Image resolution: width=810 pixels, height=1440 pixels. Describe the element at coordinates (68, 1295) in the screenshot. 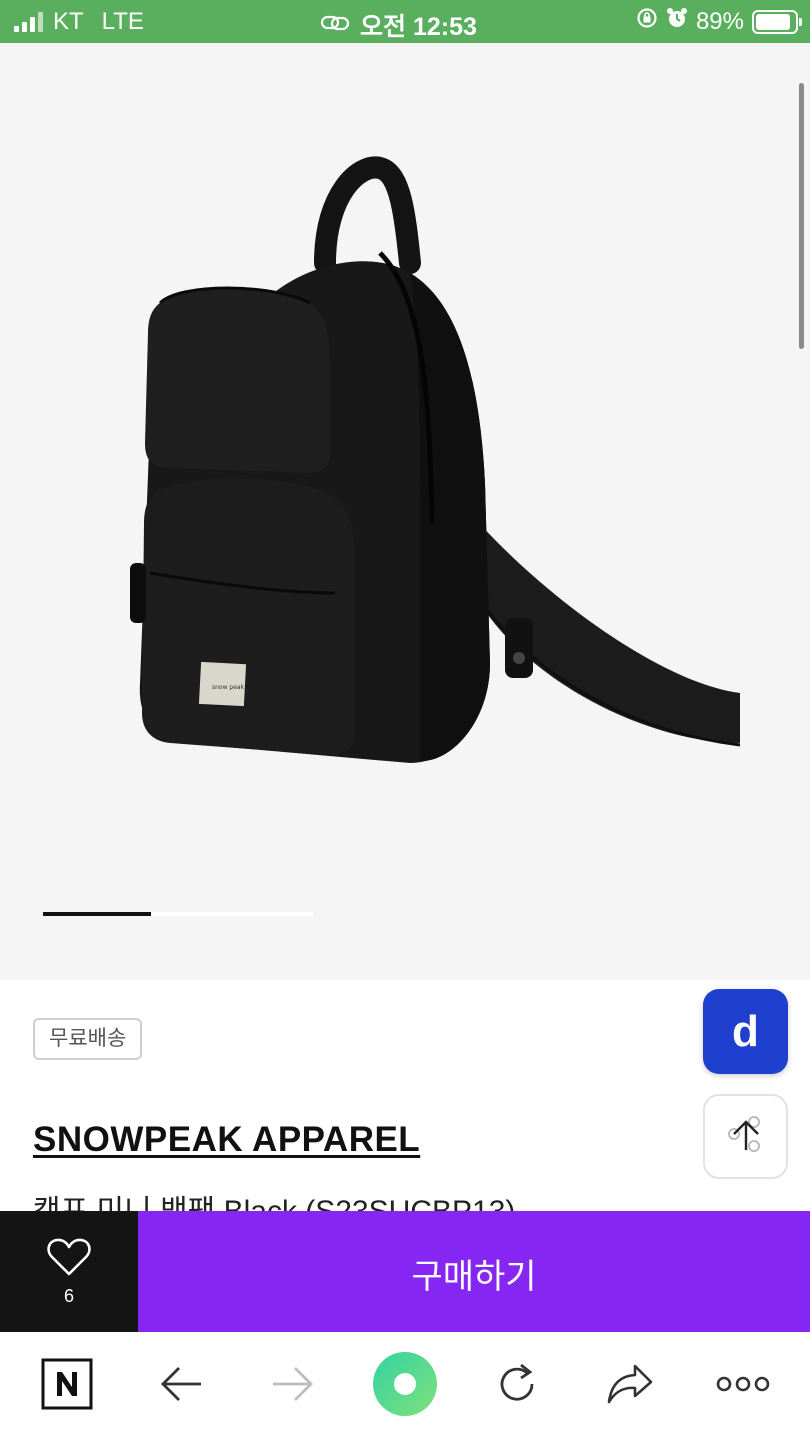

I see `like-count: 6` at that location.